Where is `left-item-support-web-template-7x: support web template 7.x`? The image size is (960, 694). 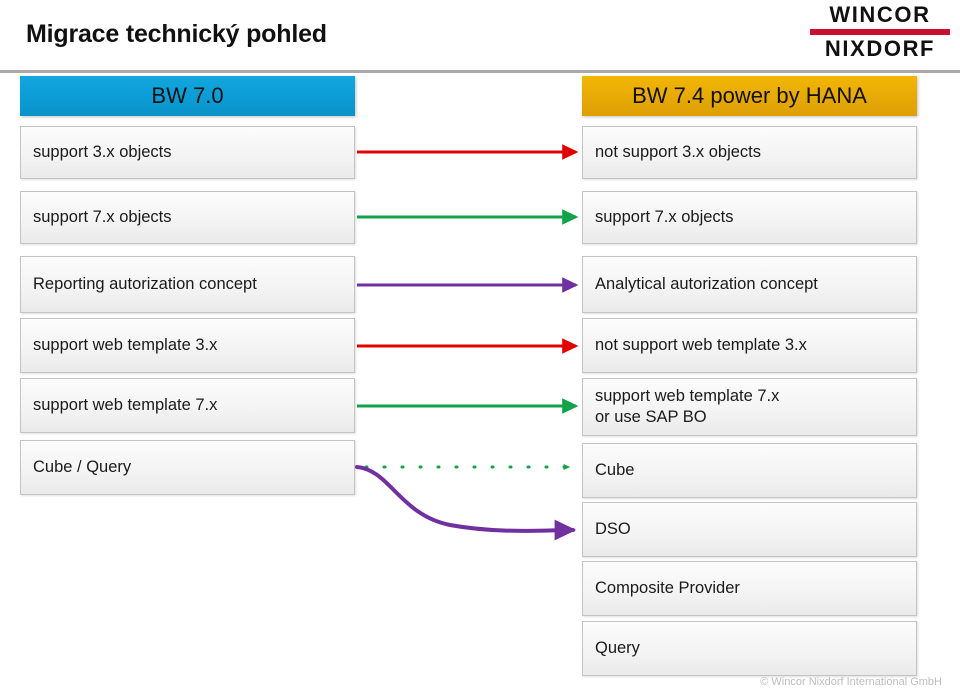
left-item-support-web-template-7x: support web template 7.x is located at coordinates (187, 405).